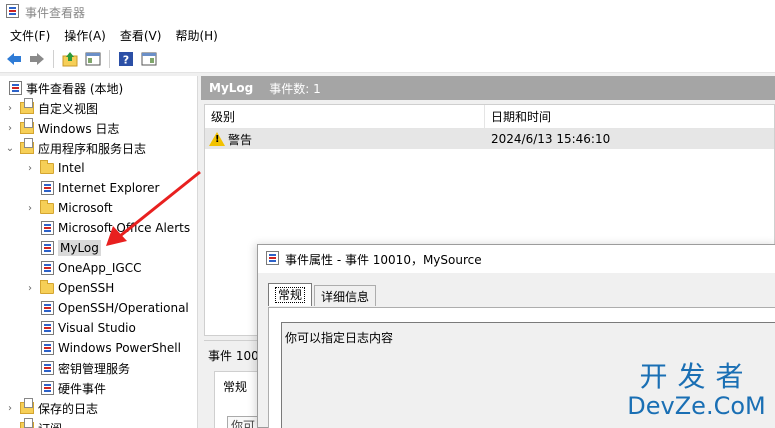 The image size is (775, 428). Describe the element at coordinates (231, 88) in the screenshot. I see `log-title: MyLog` at that location.